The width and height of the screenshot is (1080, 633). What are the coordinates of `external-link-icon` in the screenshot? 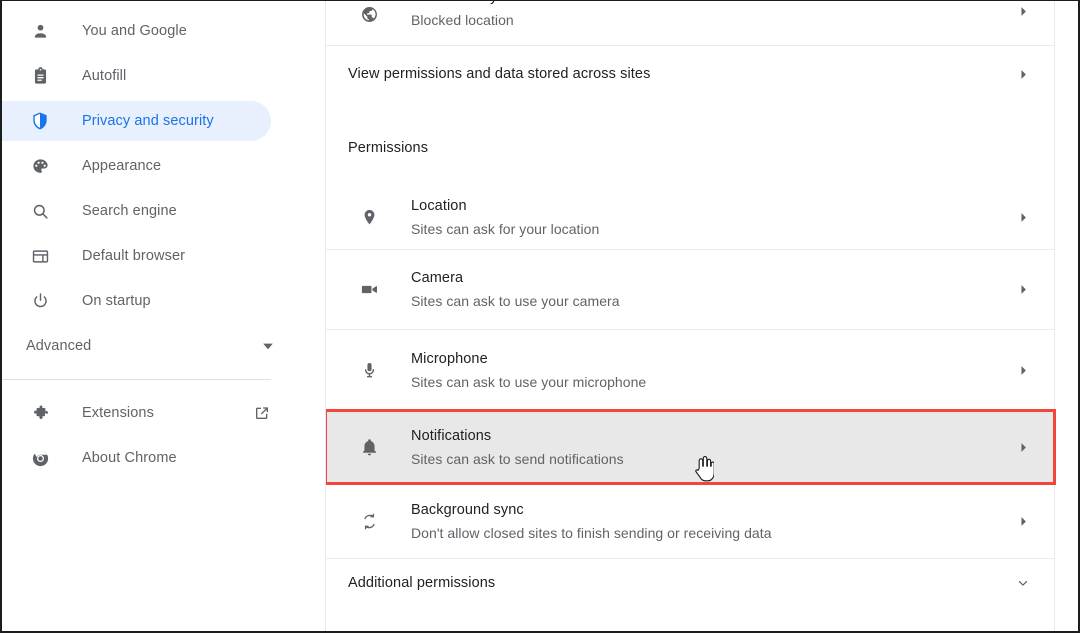 It's located at (262, 413).